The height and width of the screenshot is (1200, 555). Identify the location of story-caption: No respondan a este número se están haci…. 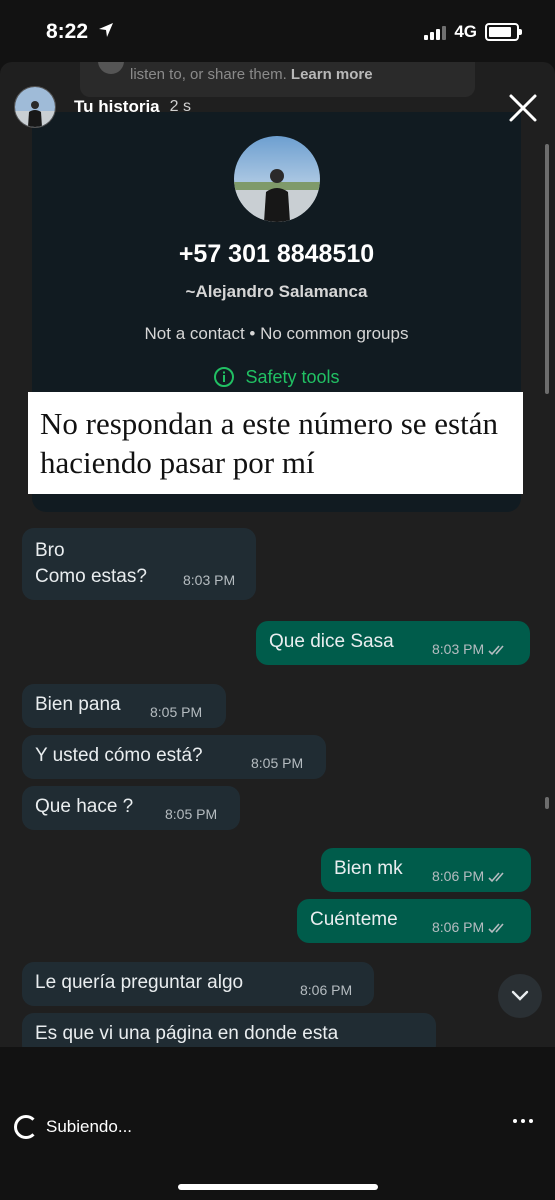
(275, 443).